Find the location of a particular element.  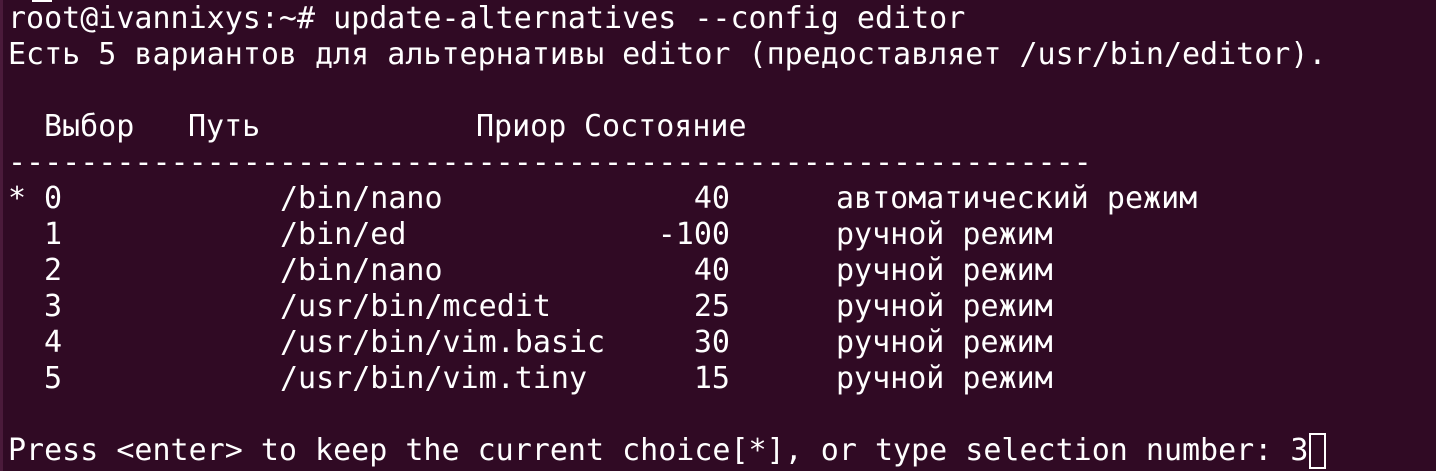

table-row: 2 /bin/nano 40 ручной режим is located at coordinates (708, 271).